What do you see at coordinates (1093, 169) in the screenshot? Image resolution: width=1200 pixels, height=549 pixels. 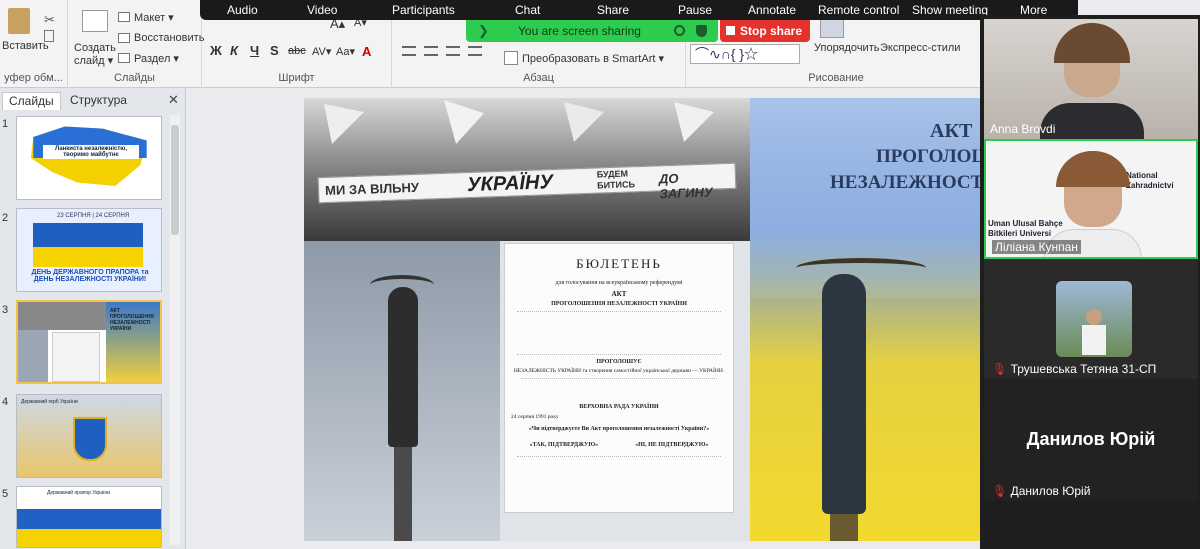 I see `participant-hair` at bounding box center [1093, 169].